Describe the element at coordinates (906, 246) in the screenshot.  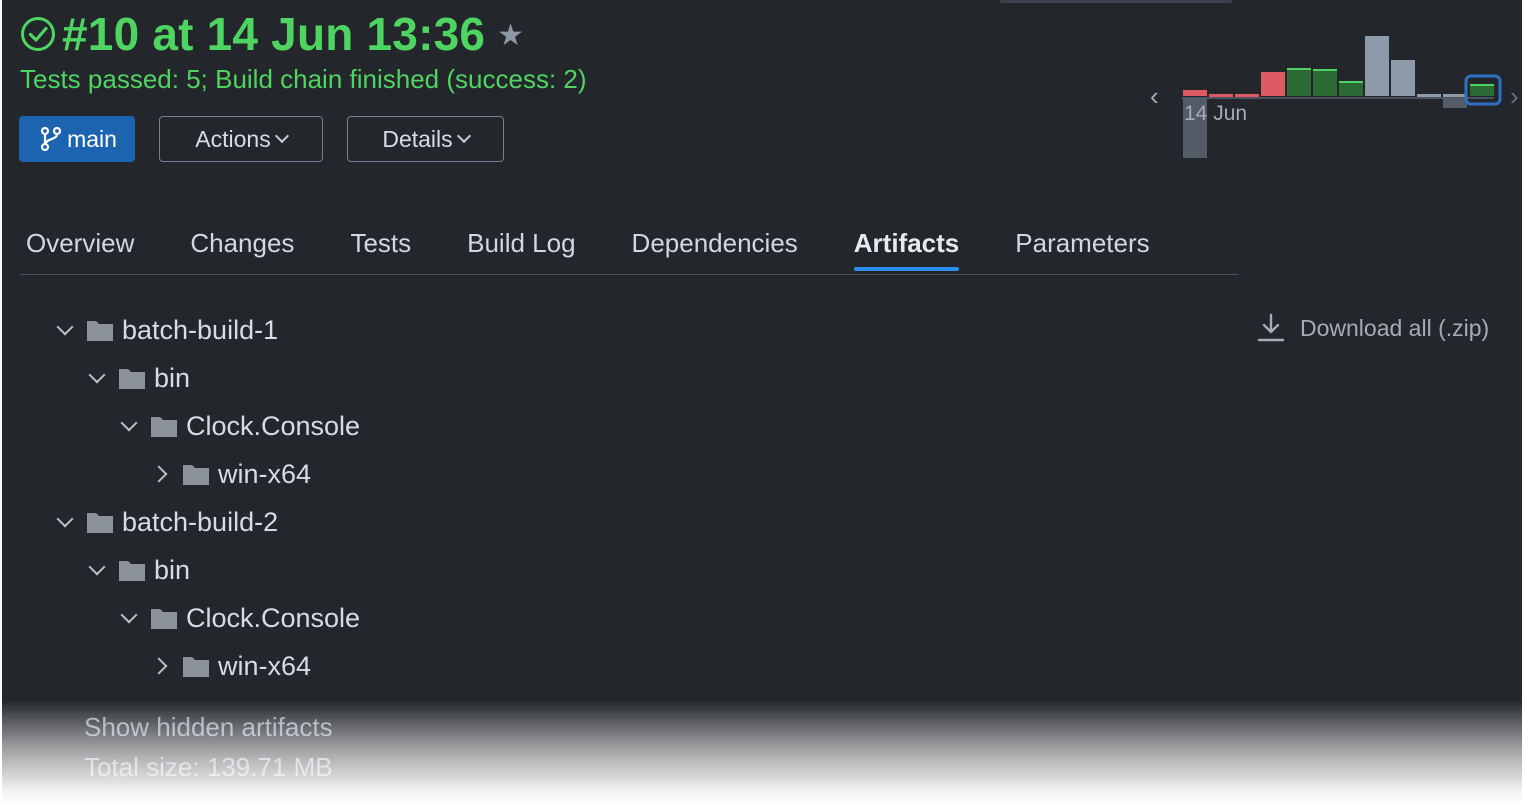
I see `tab-artifacts: Artifacts` at that location.